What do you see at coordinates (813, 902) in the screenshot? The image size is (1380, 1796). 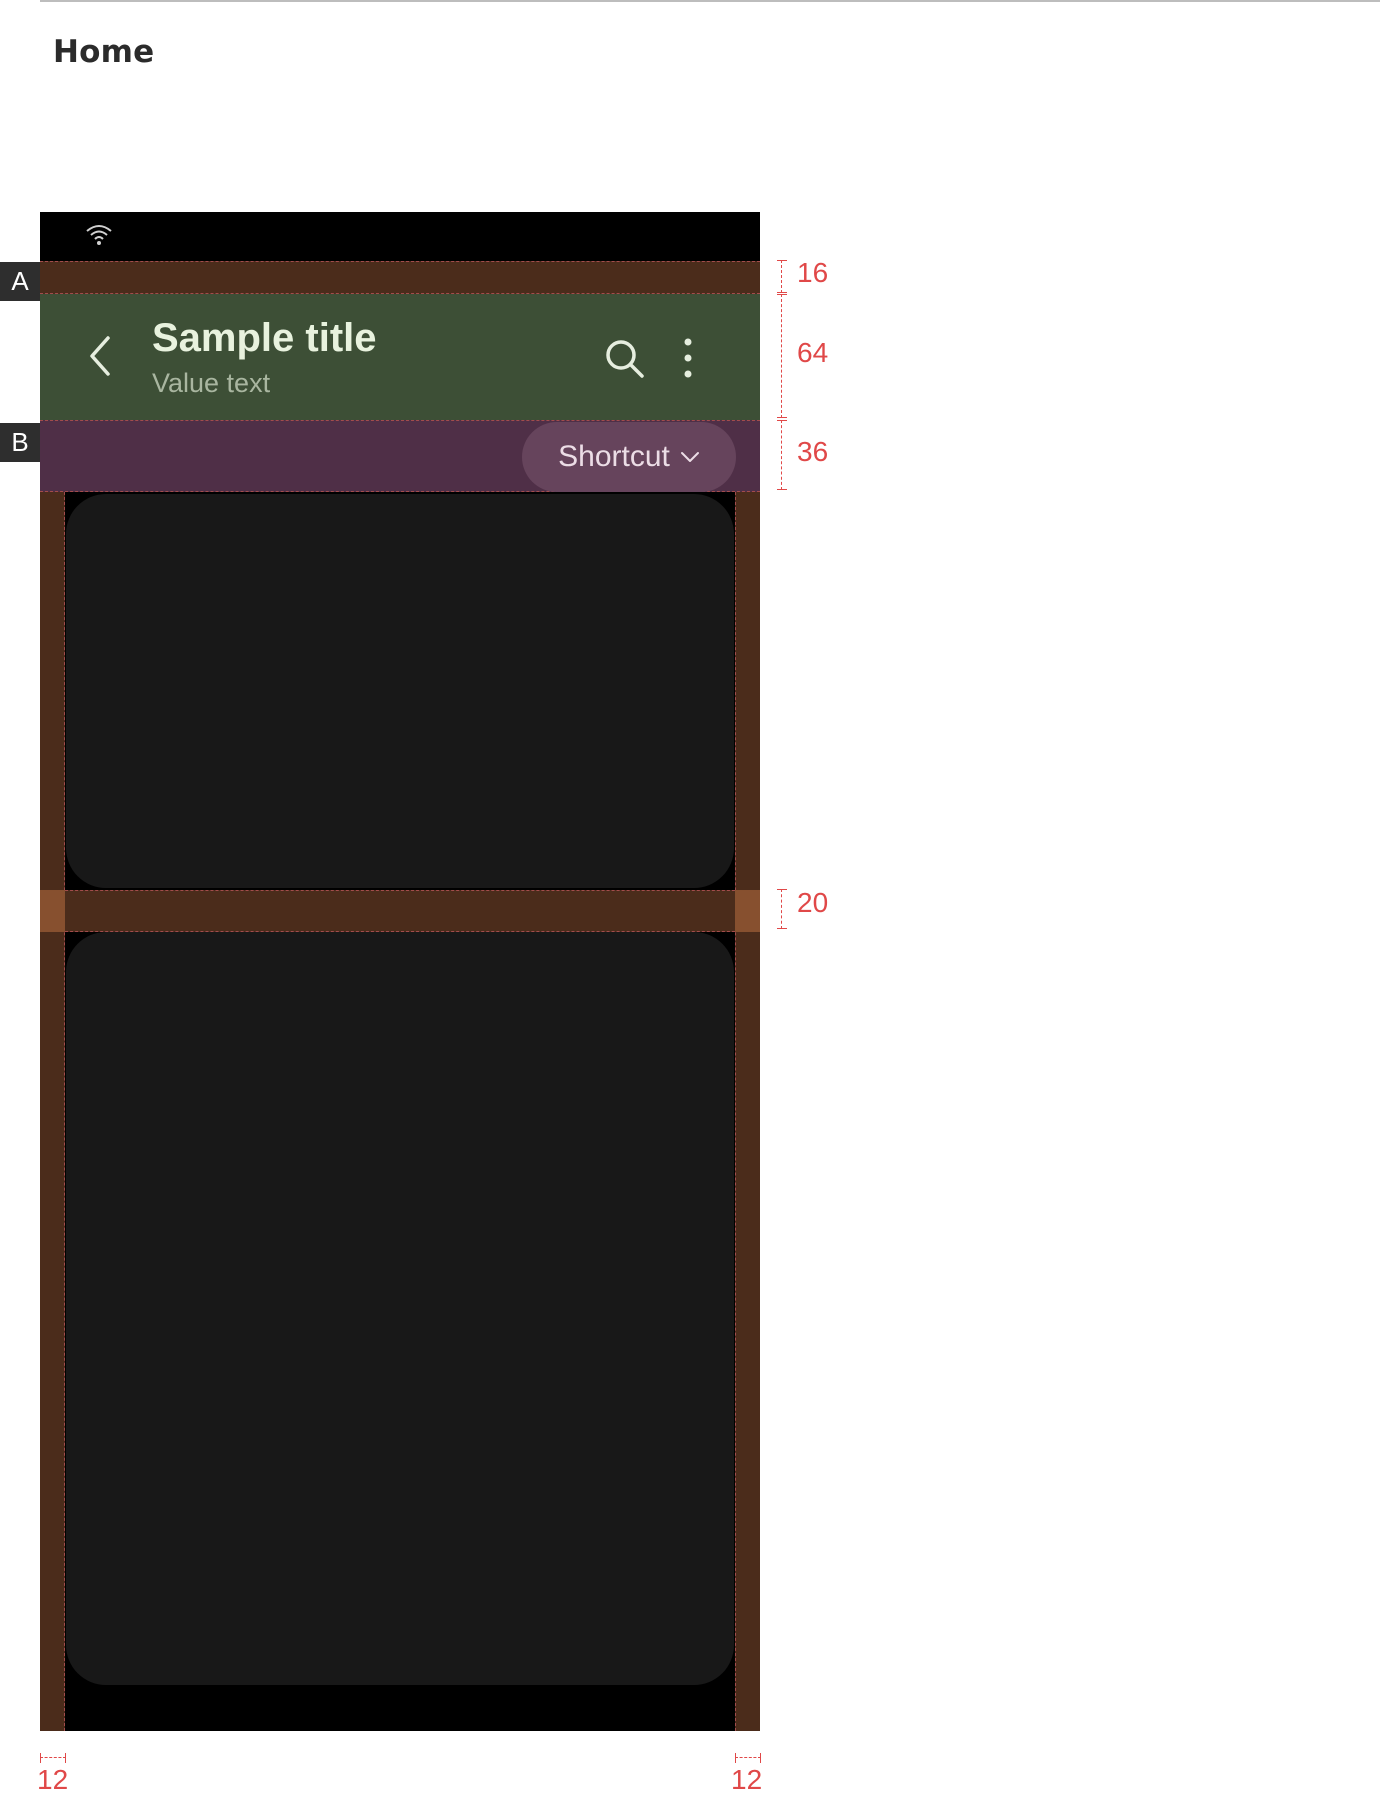 I see `dimension-label-card-gap: 20` at bounding box center [813, 902].